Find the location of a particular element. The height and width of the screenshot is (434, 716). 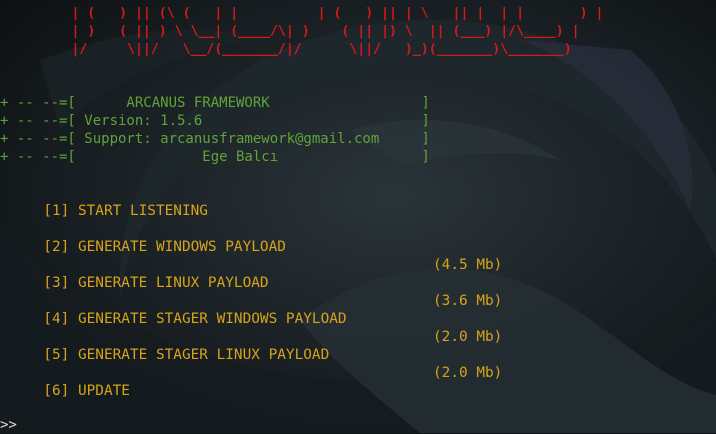

payload-size: (3.6 Mb) is located at coordinates (468, 301).